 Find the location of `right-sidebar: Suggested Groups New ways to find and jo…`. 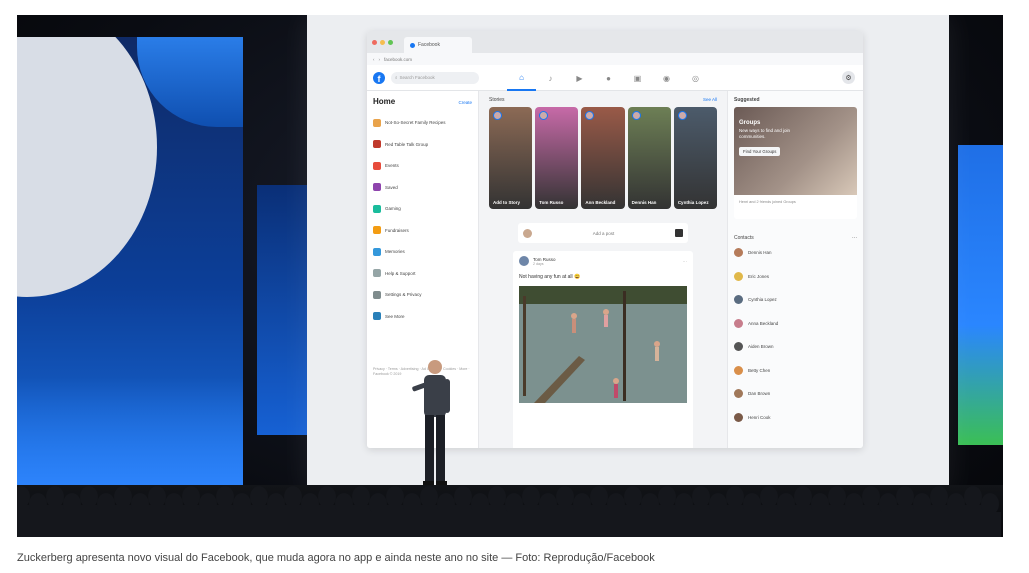

right-sidebar: Suggested Groups New ways to find and jo… is located at coordinates (795, 269).